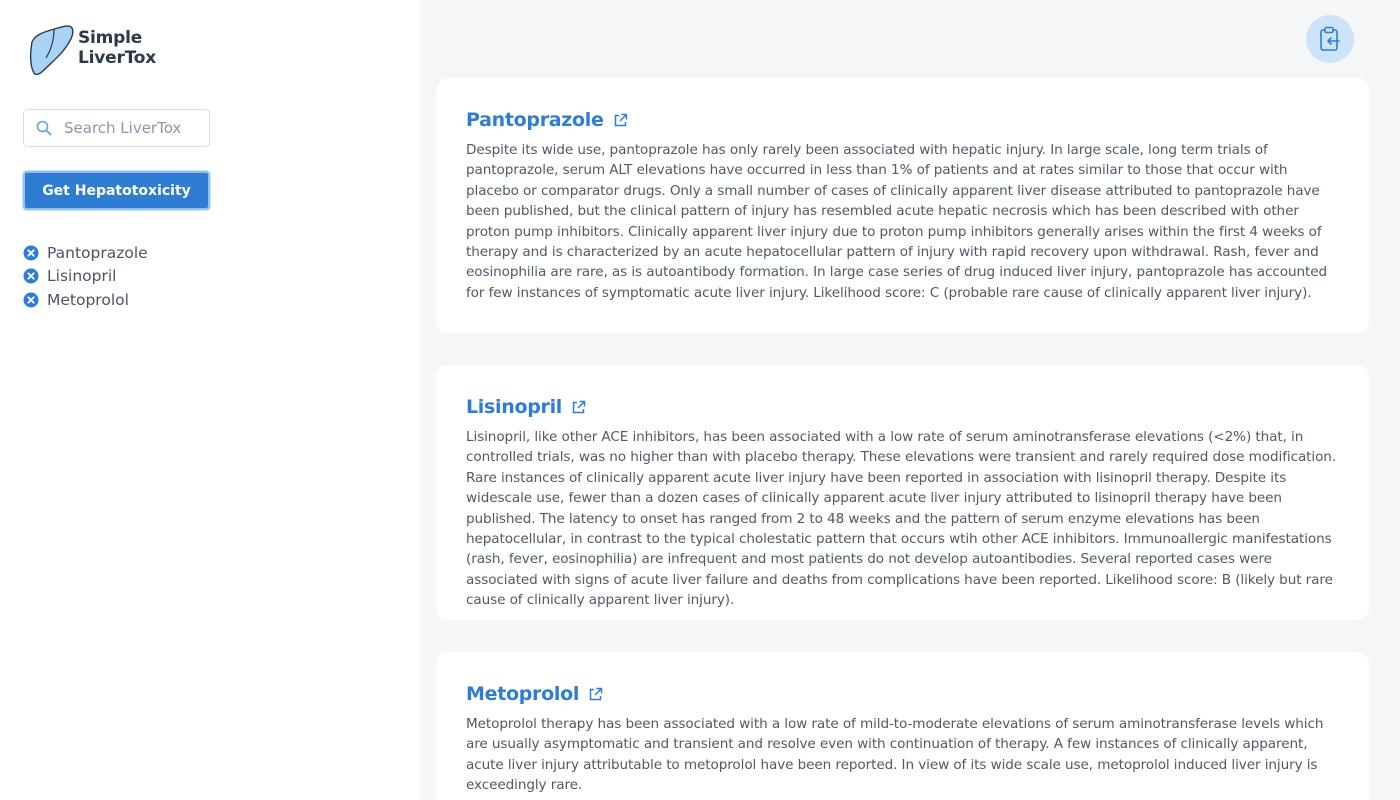 The image size is (1400, 800). What do you see at coordinates (535, 120) in the screenshot?
I see `result-title-link: Pantoprazole` at bounding box center [535, 120].